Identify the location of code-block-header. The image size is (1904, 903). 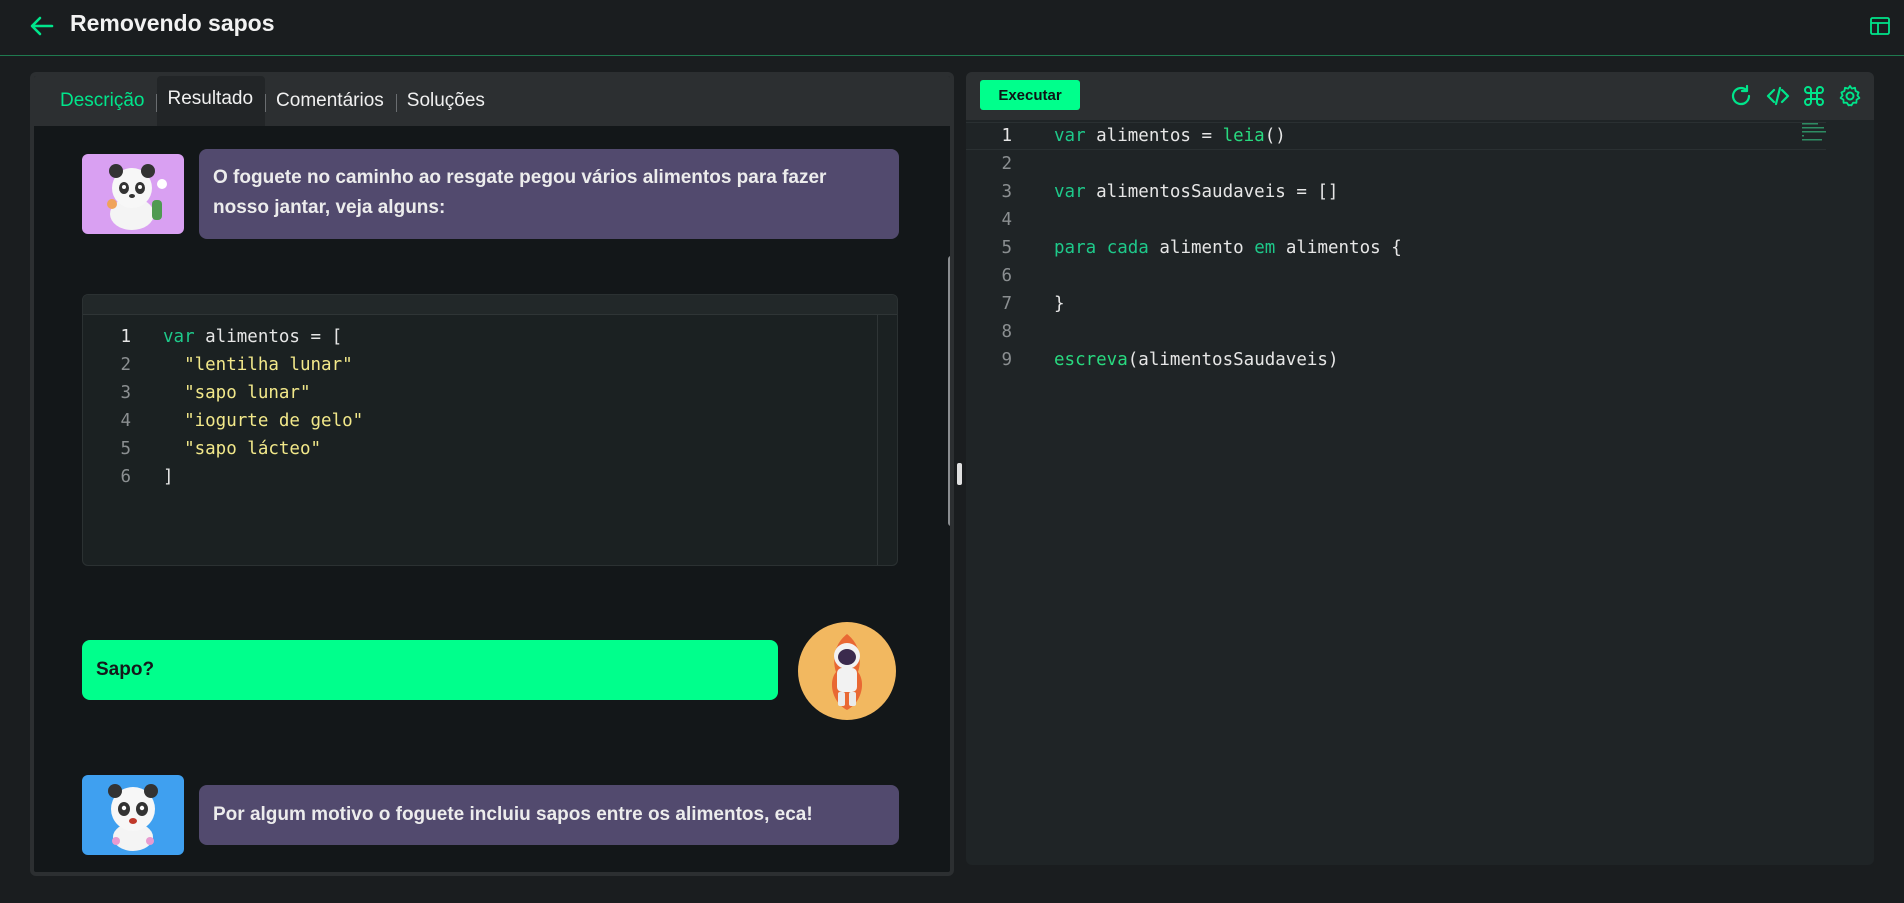
(490, 305).